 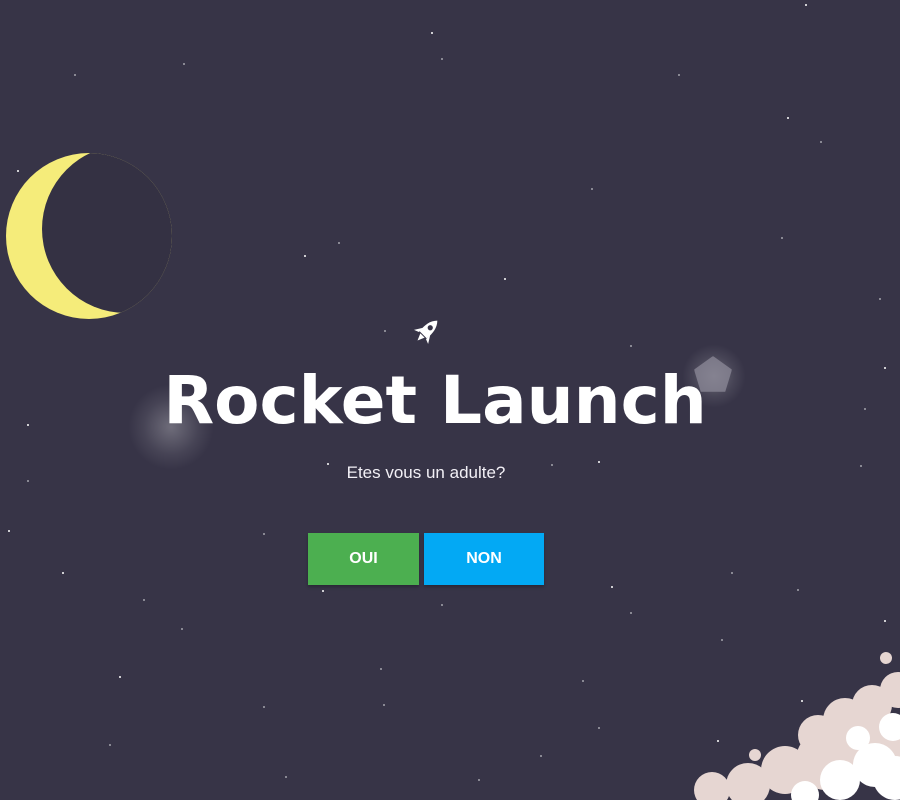 I want to click on crescent-moon, so click(x=89, y=236).